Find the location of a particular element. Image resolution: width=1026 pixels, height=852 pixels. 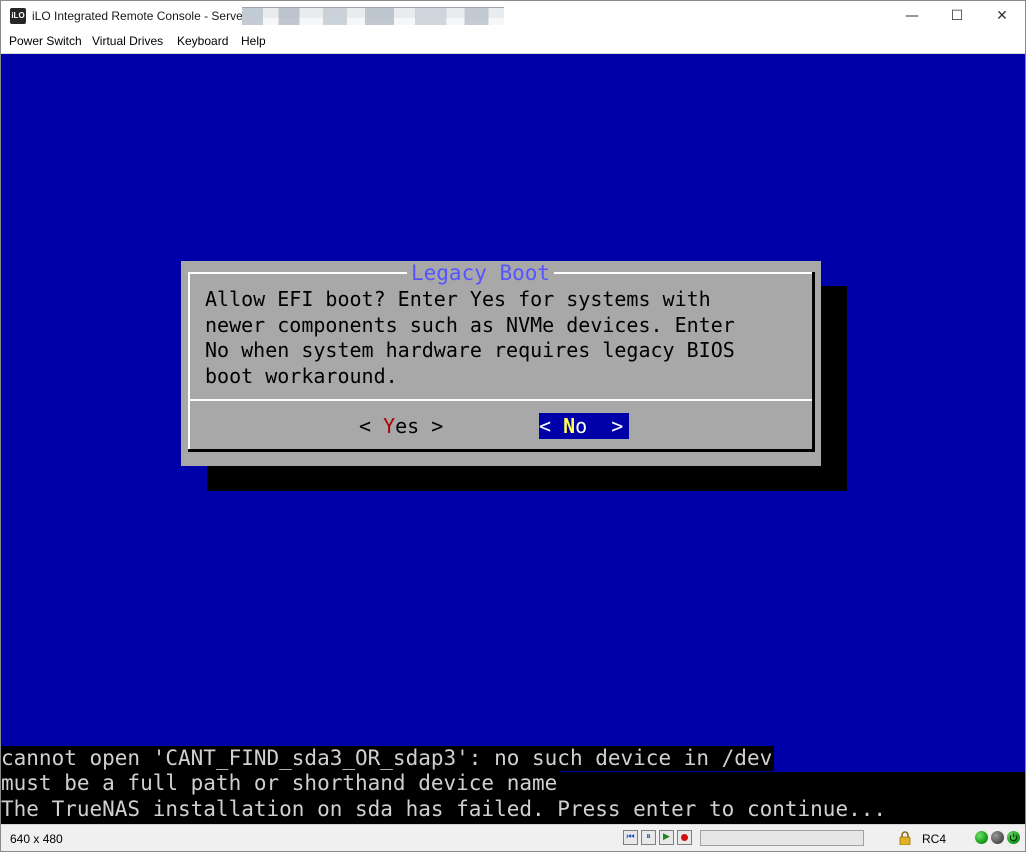

play-icon: ▶ is located at coordinates (666, 837).